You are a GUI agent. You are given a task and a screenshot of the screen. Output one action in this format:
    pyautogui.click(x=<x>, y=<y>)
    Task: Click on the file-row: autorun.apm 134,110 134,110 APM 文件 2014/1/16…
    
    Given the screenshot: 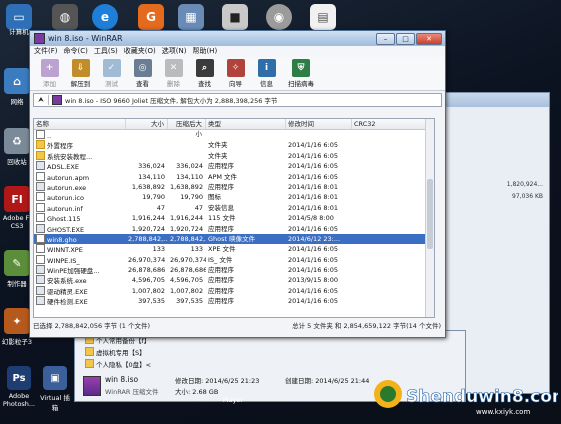 What is the action you would take?
    pyautogui.click(x=234, y=176)
    